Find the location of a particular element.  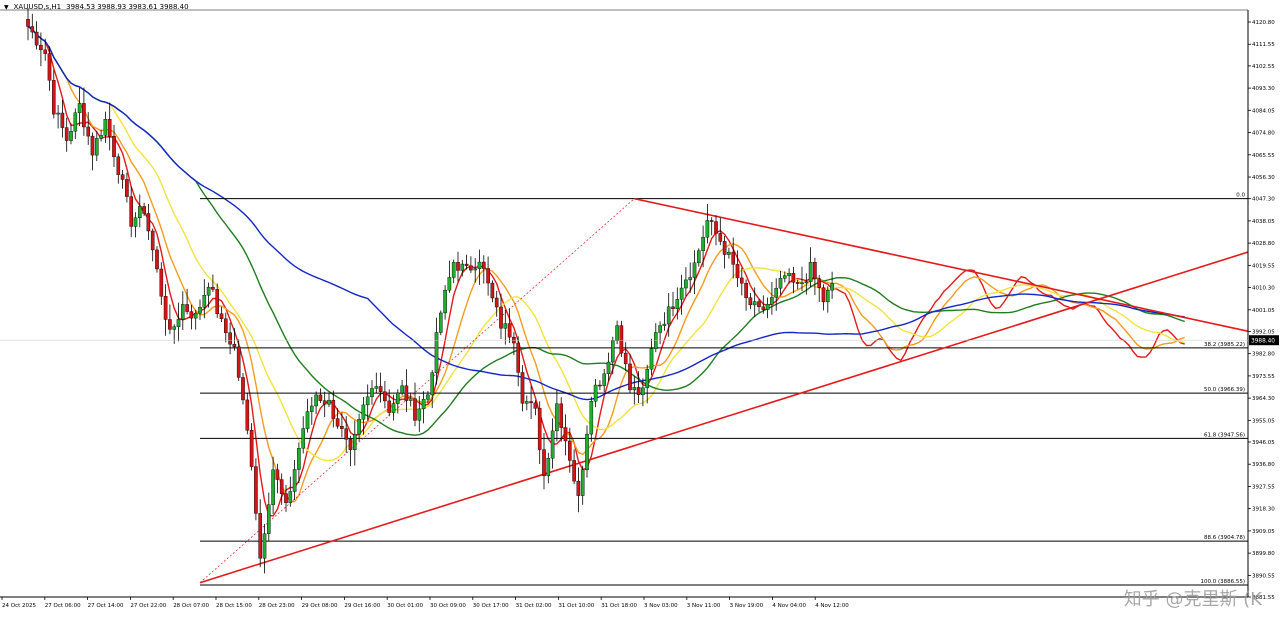

price-tick-label: 3964.30 is located at coordinates (1263, 399).